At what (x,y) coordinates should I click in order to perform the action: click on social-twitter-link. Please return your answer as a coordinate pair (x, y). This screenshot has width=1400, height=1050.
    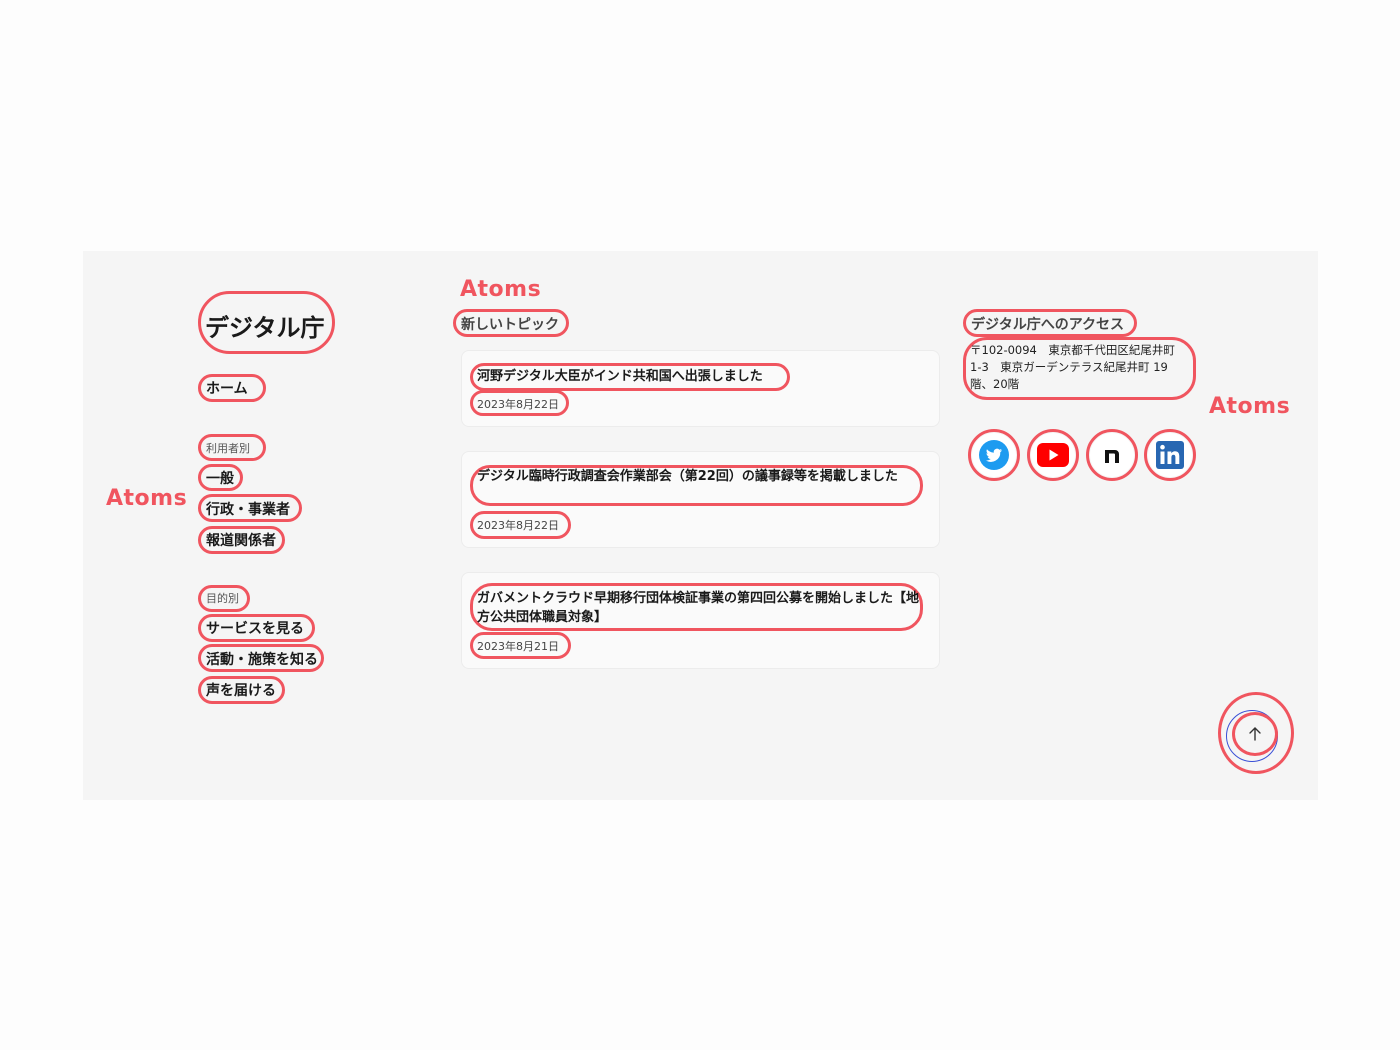
    Looking at the image, I should click on (994, 455).